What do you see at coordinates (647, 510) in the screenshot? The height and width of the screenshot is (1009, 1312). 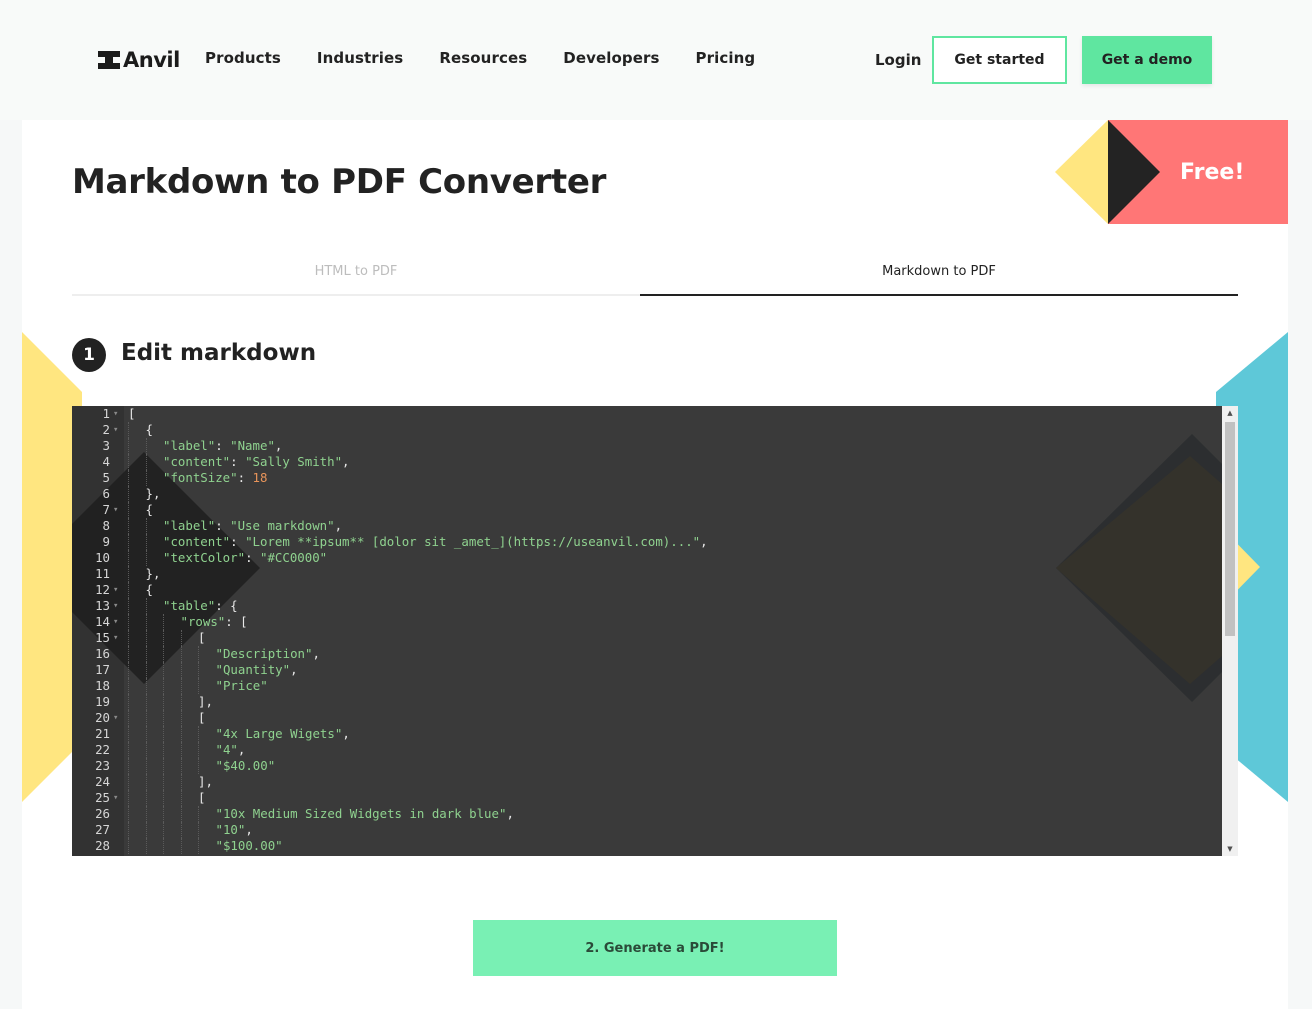 I see `code-line: 7 ▾ {` at bounding box center [647, 510].